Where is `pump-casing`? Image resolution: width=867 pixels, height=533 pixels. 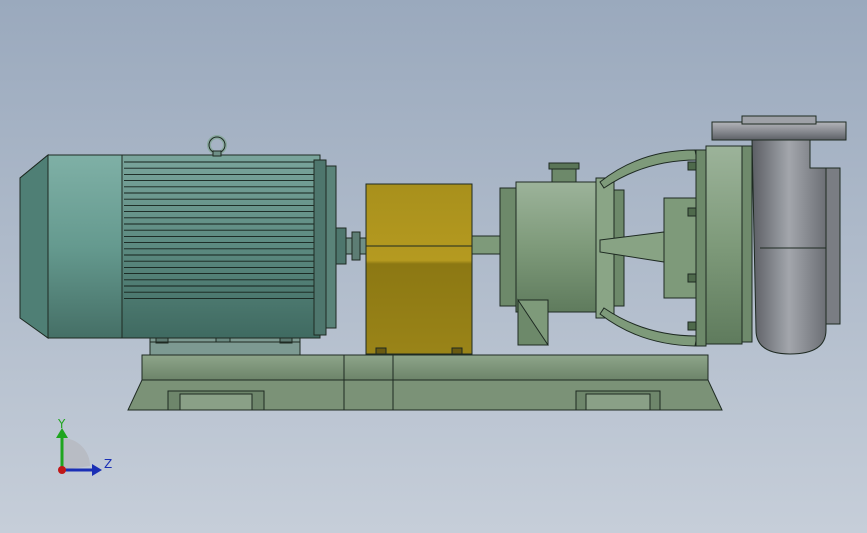 pump-casing is located at coordinates (720, 246).